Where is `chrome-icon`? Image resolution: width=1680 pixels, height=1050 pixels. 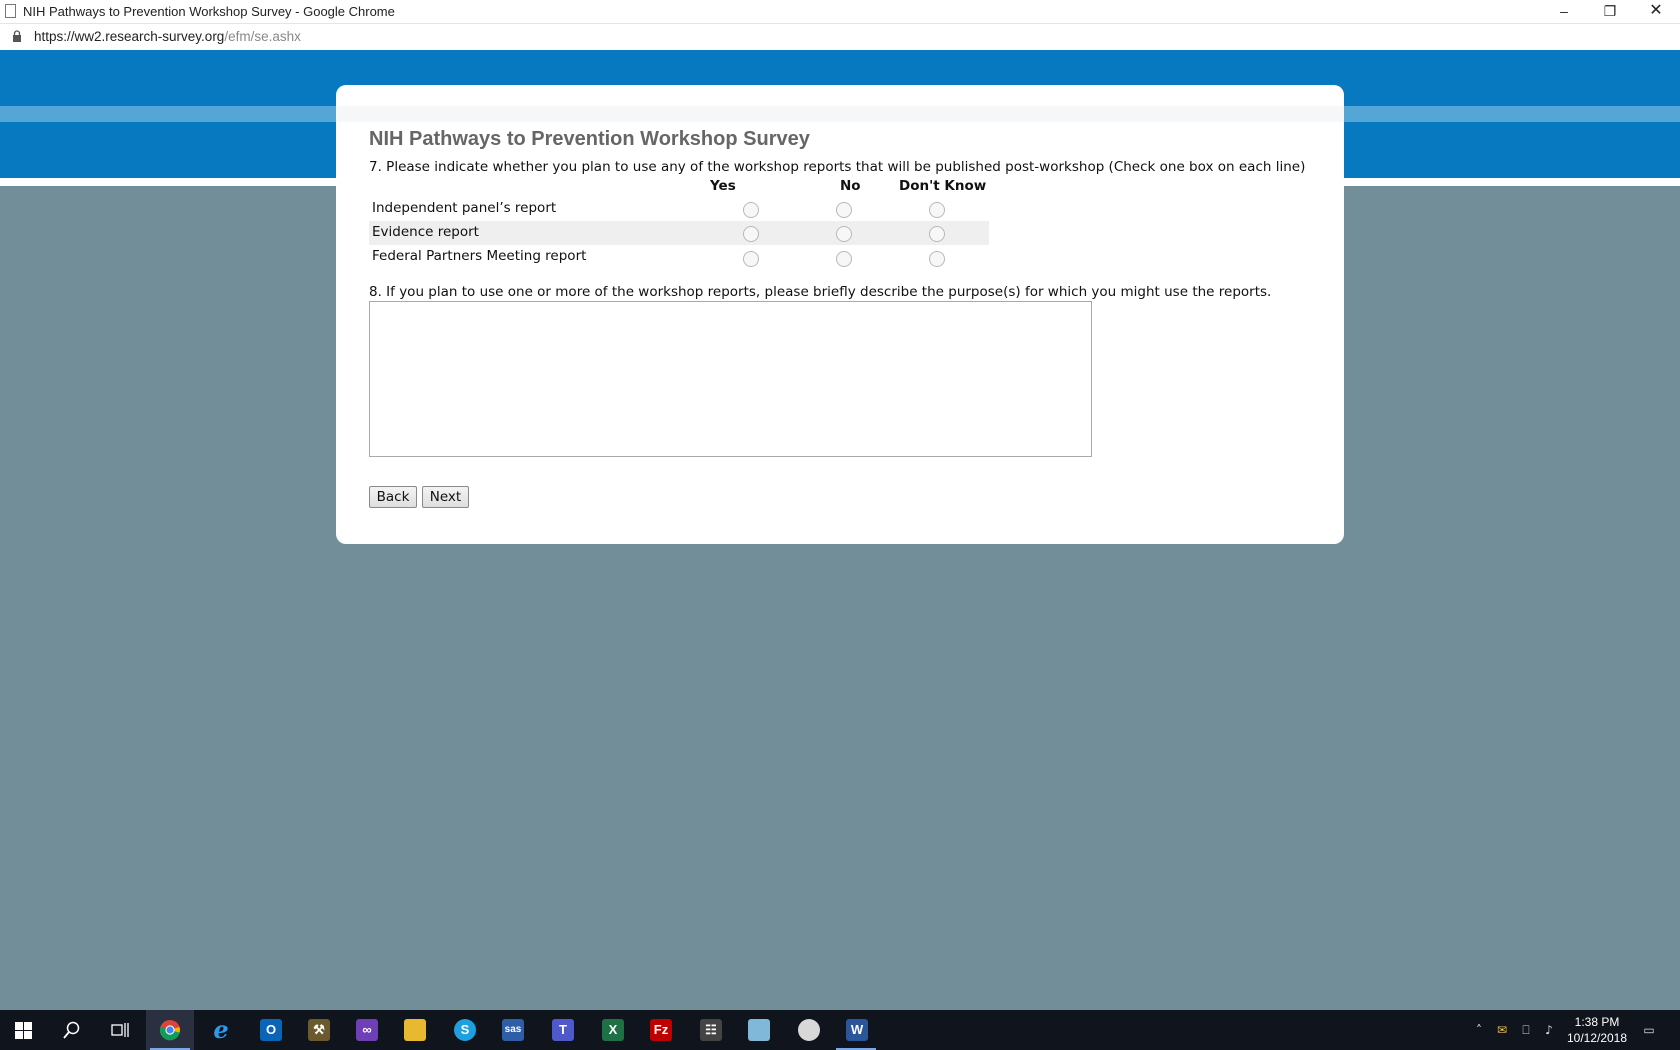
chrome-icon is located at coordinates (169, 1030).